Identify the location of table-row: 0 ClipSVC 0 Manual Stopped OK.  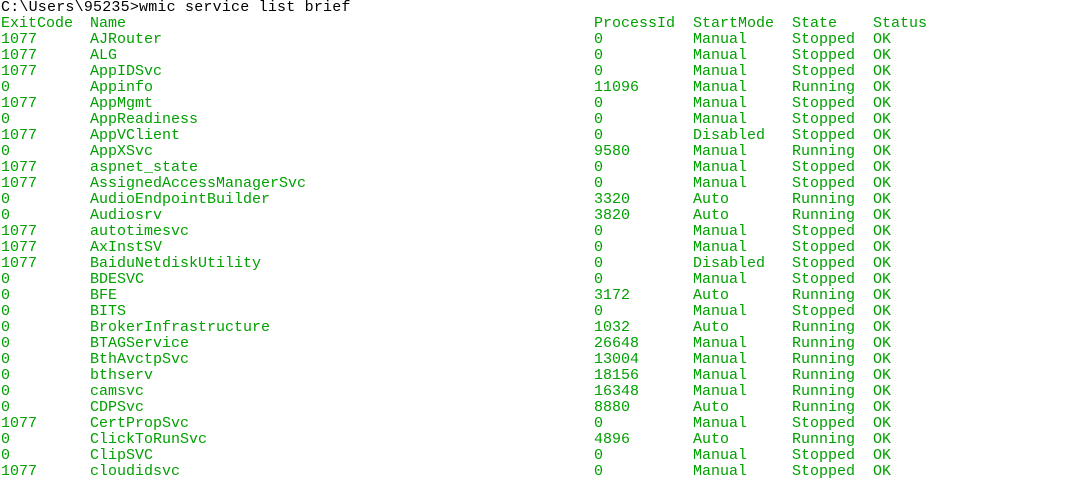
(540, 456).